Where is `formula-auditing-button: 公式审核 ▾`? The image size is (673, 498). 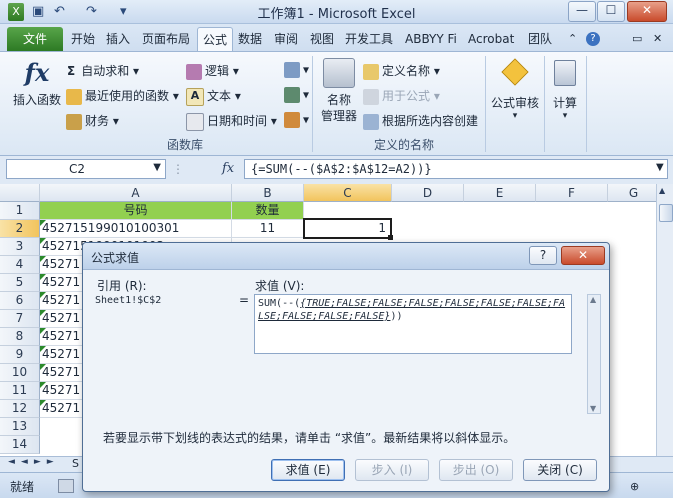
formula-auditing-button: 公式审核 ▾ is located at coordinates (515, 89).